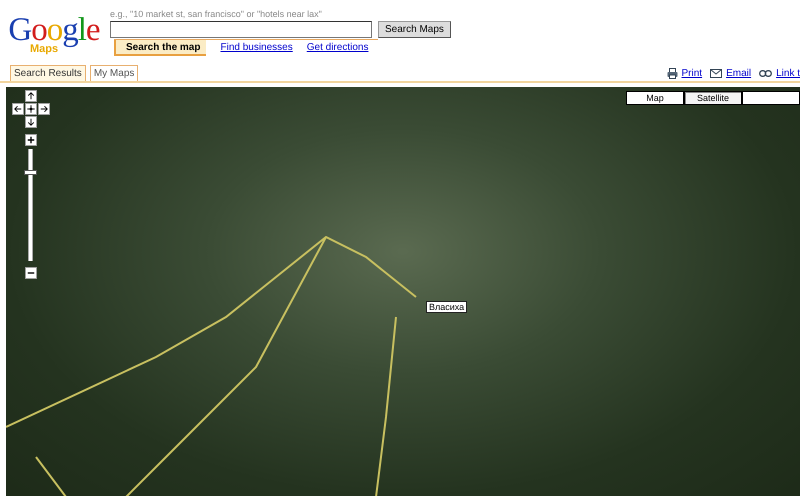  Describe the element at coordinates (414, 29) in the screenshot. I see `search-maps-button: Search Maps` at that location.